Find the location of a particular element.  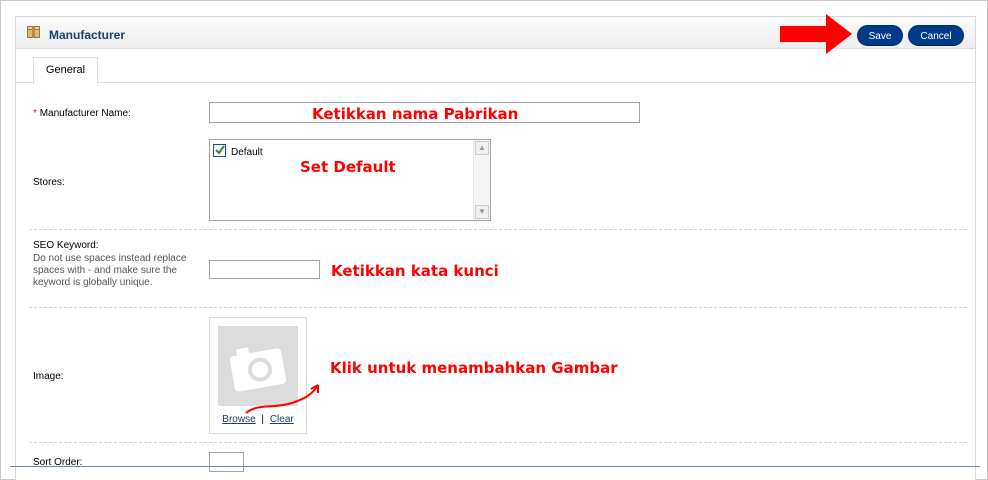

scroll-up-icon: ▲ is located at coordinates (482, 148).